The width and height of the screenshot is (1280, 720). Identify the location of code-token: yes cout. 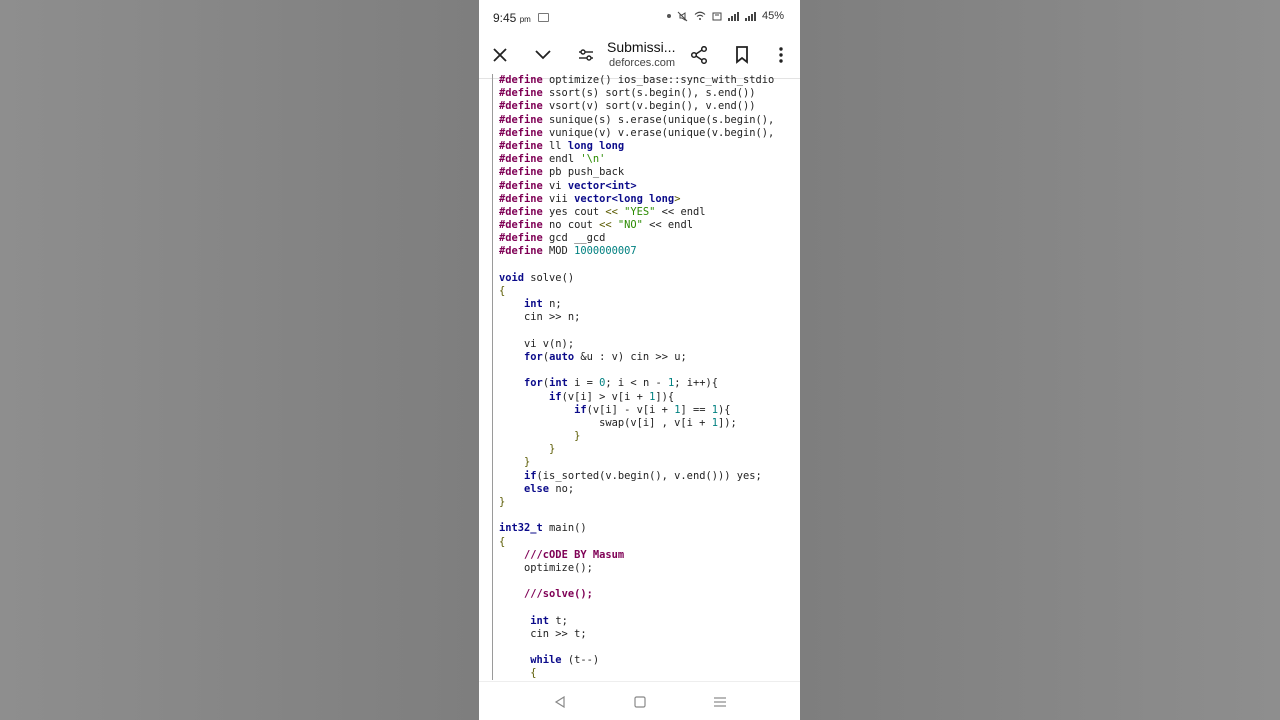
(577, 211).